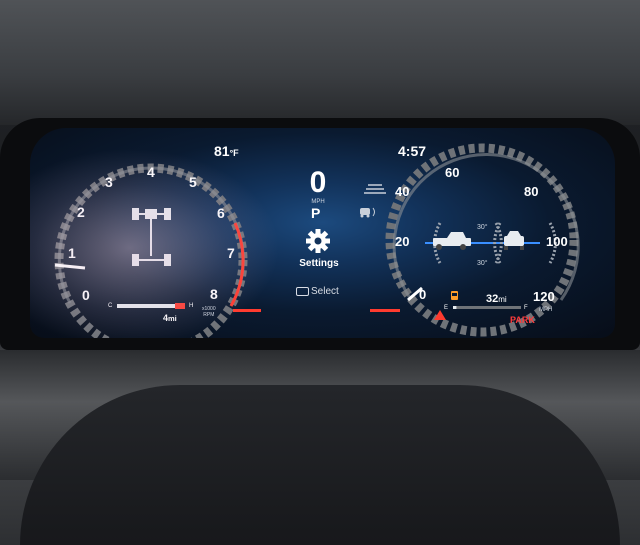  Describe the element at coordinates (412, 151) in the screenshot. I see `clock: 4:57` at that location.